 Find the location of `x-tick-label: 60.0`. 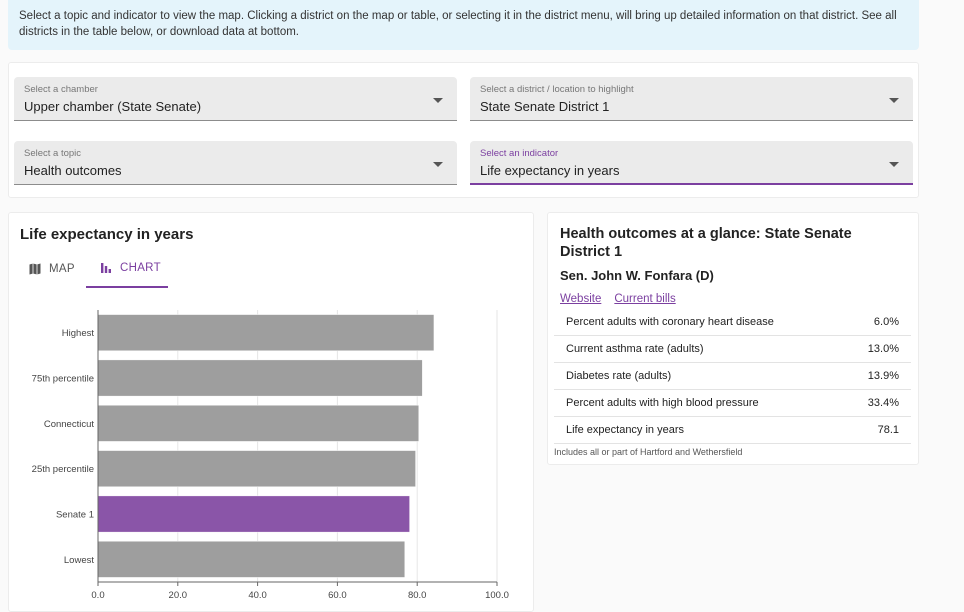

x-tick-label: 60.0 is located at coordinates (337, 595).